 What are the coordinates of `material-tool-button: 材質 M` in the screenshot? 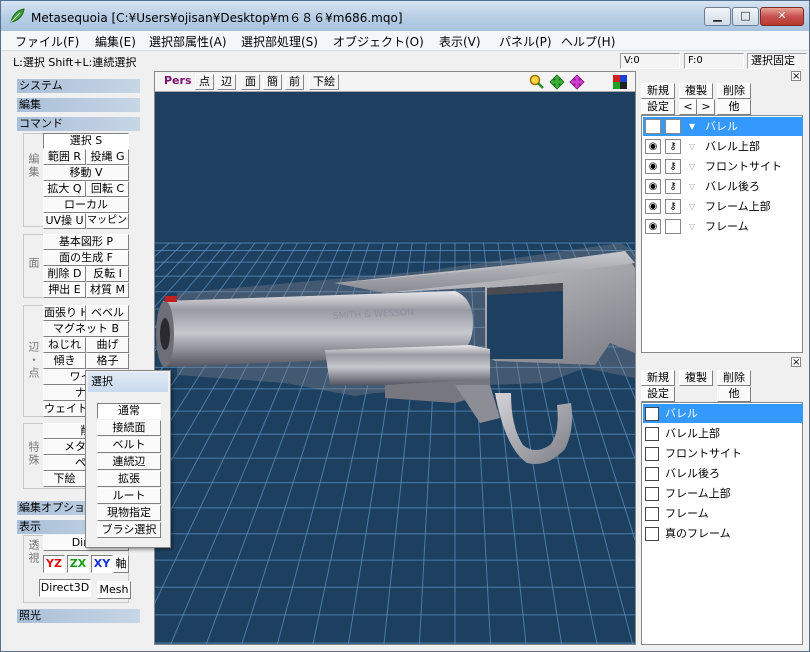 It's located at (107, 290).